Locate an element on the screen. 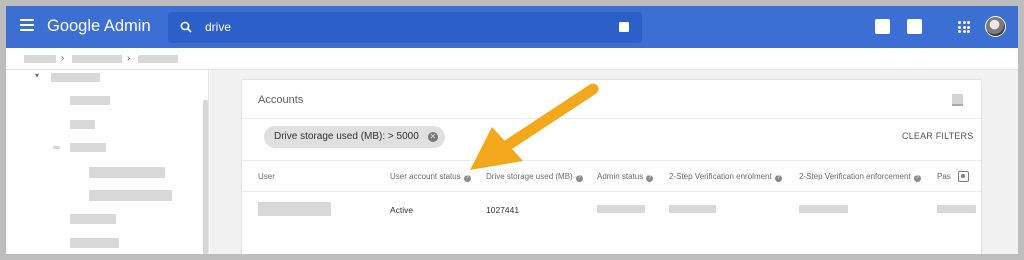  search-bar: drive is located at coordinates (405, 27).